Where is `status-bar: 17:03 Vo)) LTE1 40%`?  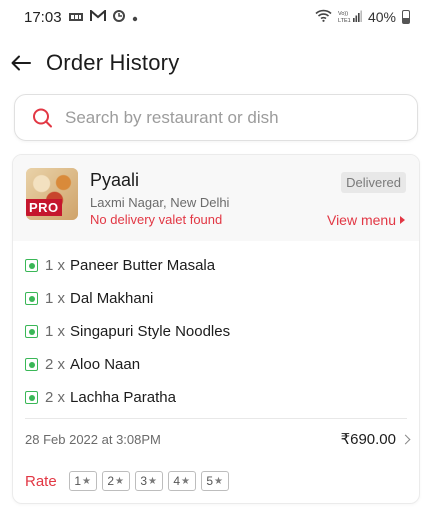
status-bar: 17:03 Vo)) LTE1 40% is located at coordinates (216, 17).